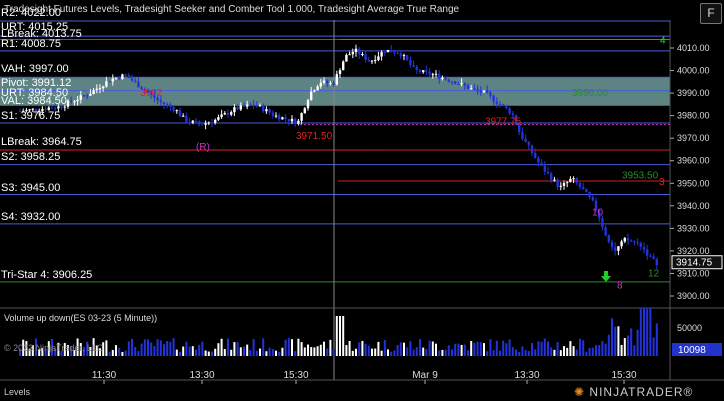  What do you see at coordinates (693, 161) in the screenshot?
I see `price-tick-label: 3960.00` at bounding box center [693, 161].